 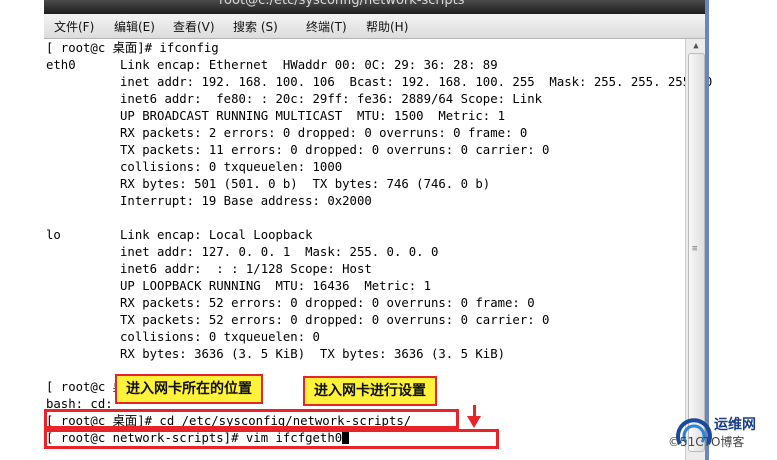 What do you see at coordinates (209, 201) in the screenshot?
I see `terminal-line: Interrupt: 19 Base address: 0x2000` at bounding box center [209, 201].